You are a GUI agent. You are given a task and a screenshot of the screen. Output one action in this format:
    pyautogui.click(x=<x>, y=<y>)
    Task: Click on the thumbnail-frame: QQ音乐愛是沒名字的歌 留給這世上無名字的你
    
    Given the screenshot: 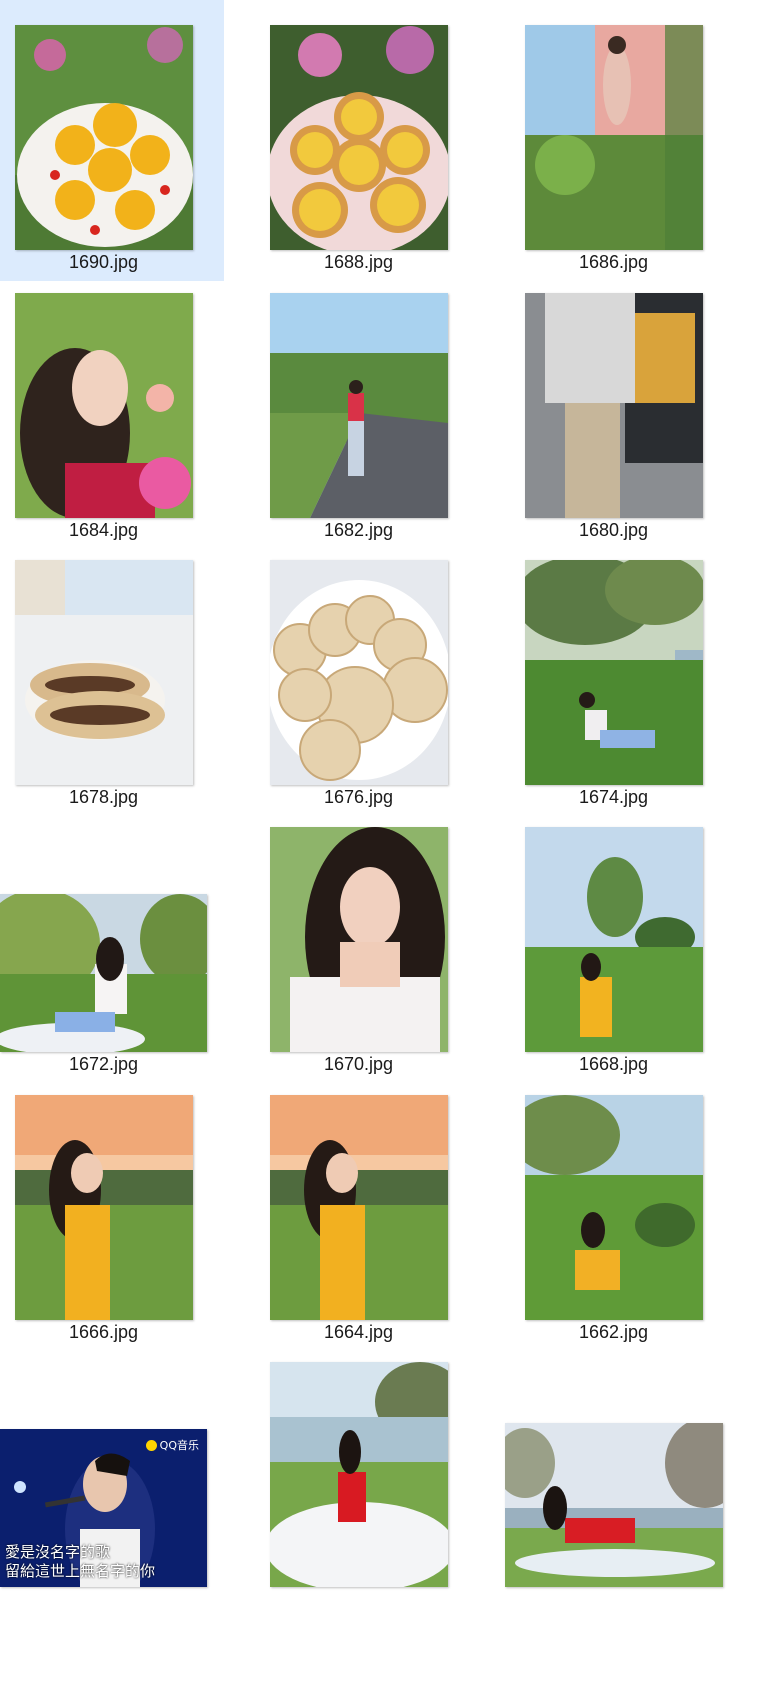 What is the action you would take?
    pyautogui.click(x=112, y=1462)
    